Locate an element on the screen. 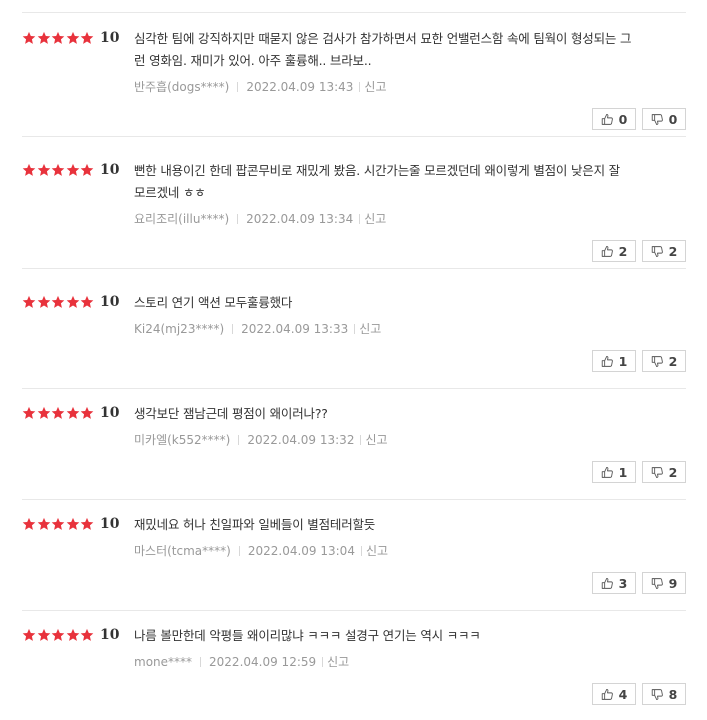 Image resolution: width=707 pixels, height=720 pixels. dislike-button: 9 is located at coordinates (664, 583).